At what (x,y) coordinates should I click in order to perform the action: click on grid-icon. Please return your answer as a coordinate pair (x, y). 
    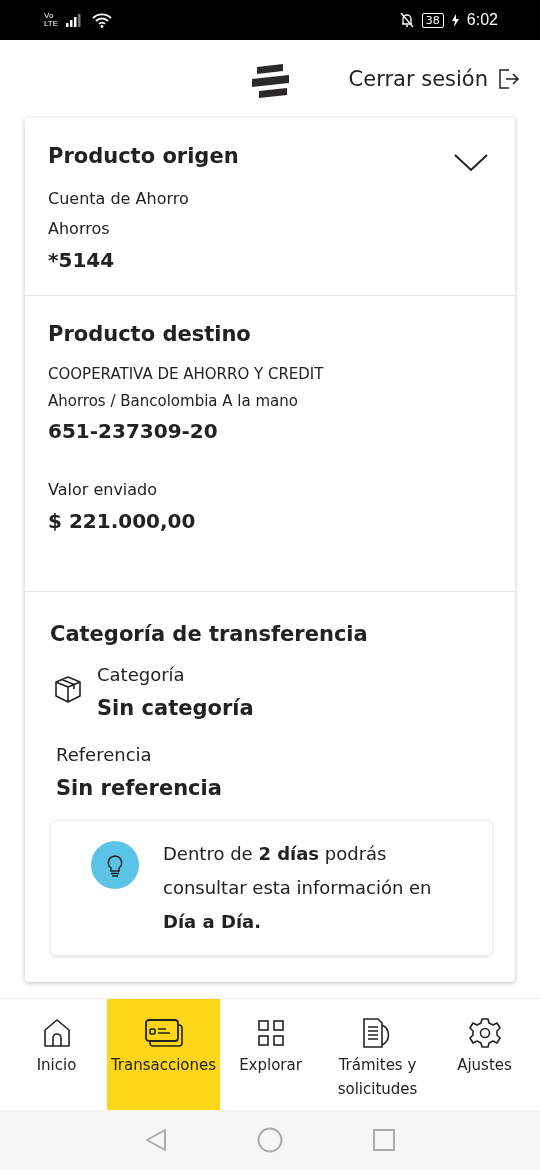
    Looking at the image, I should click on (270, 1033).